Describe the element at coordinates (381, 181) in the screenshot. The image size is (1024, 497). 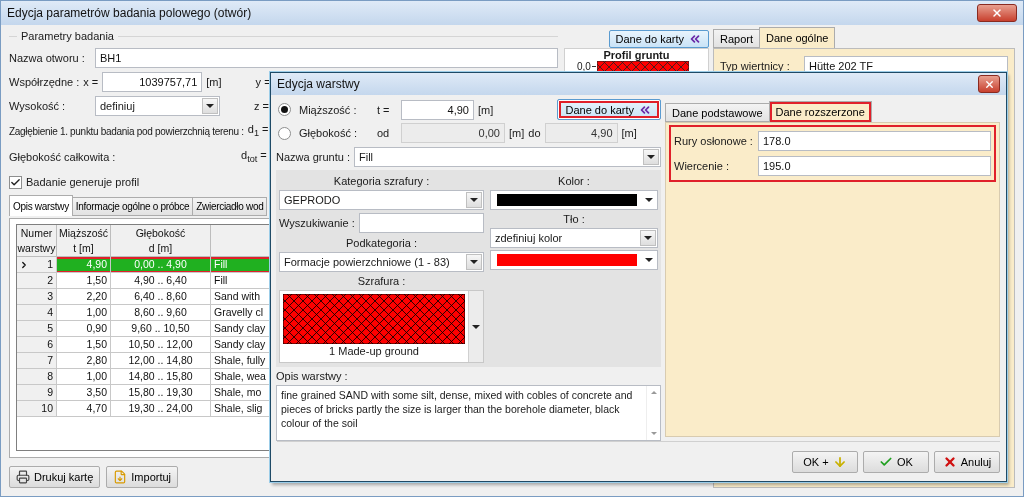
I see `section-heading: Kategoria szrafury :` at that location.